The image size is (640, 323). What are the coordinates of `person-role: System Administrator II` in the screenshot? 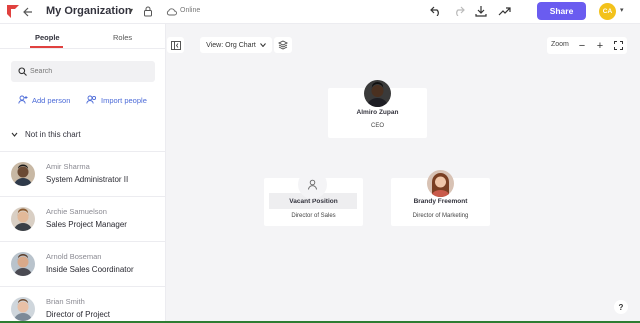 It's located at (87, 179).